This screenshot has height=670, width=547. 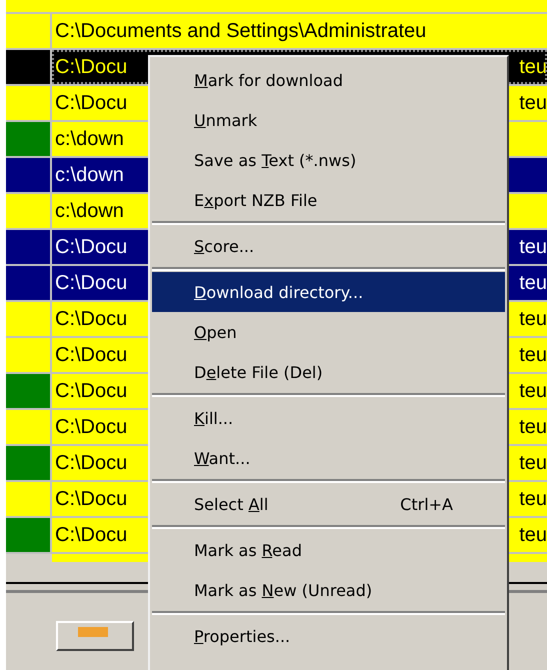 What do you see at coordinates (226, 120) in the screenshot?
I see `menu-item-label: Unmark` at bounding box center [226, 120].